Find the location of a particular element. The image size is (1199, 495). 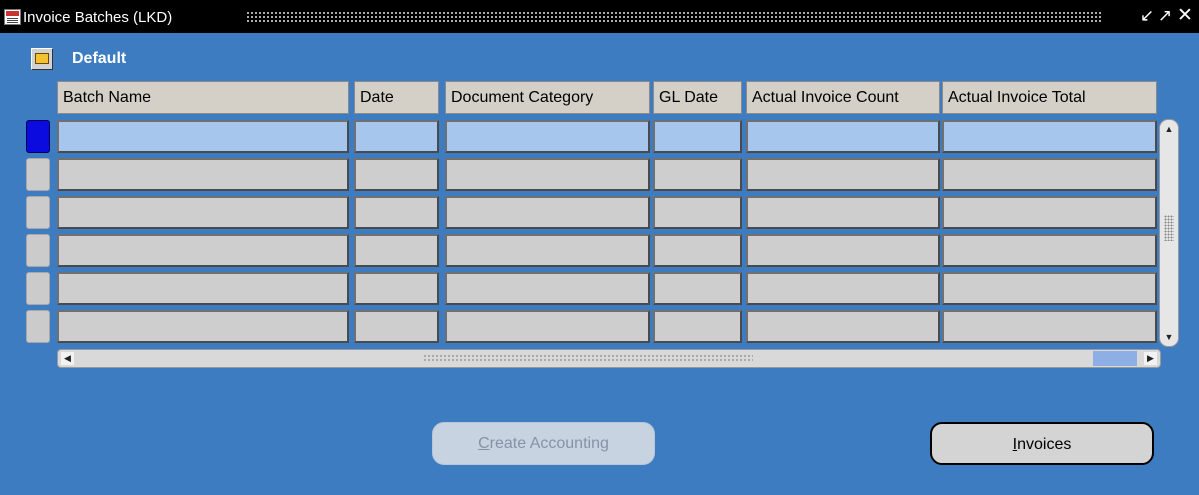

scroll-down-icon: ▼ is located at coordinates (1169, 337).